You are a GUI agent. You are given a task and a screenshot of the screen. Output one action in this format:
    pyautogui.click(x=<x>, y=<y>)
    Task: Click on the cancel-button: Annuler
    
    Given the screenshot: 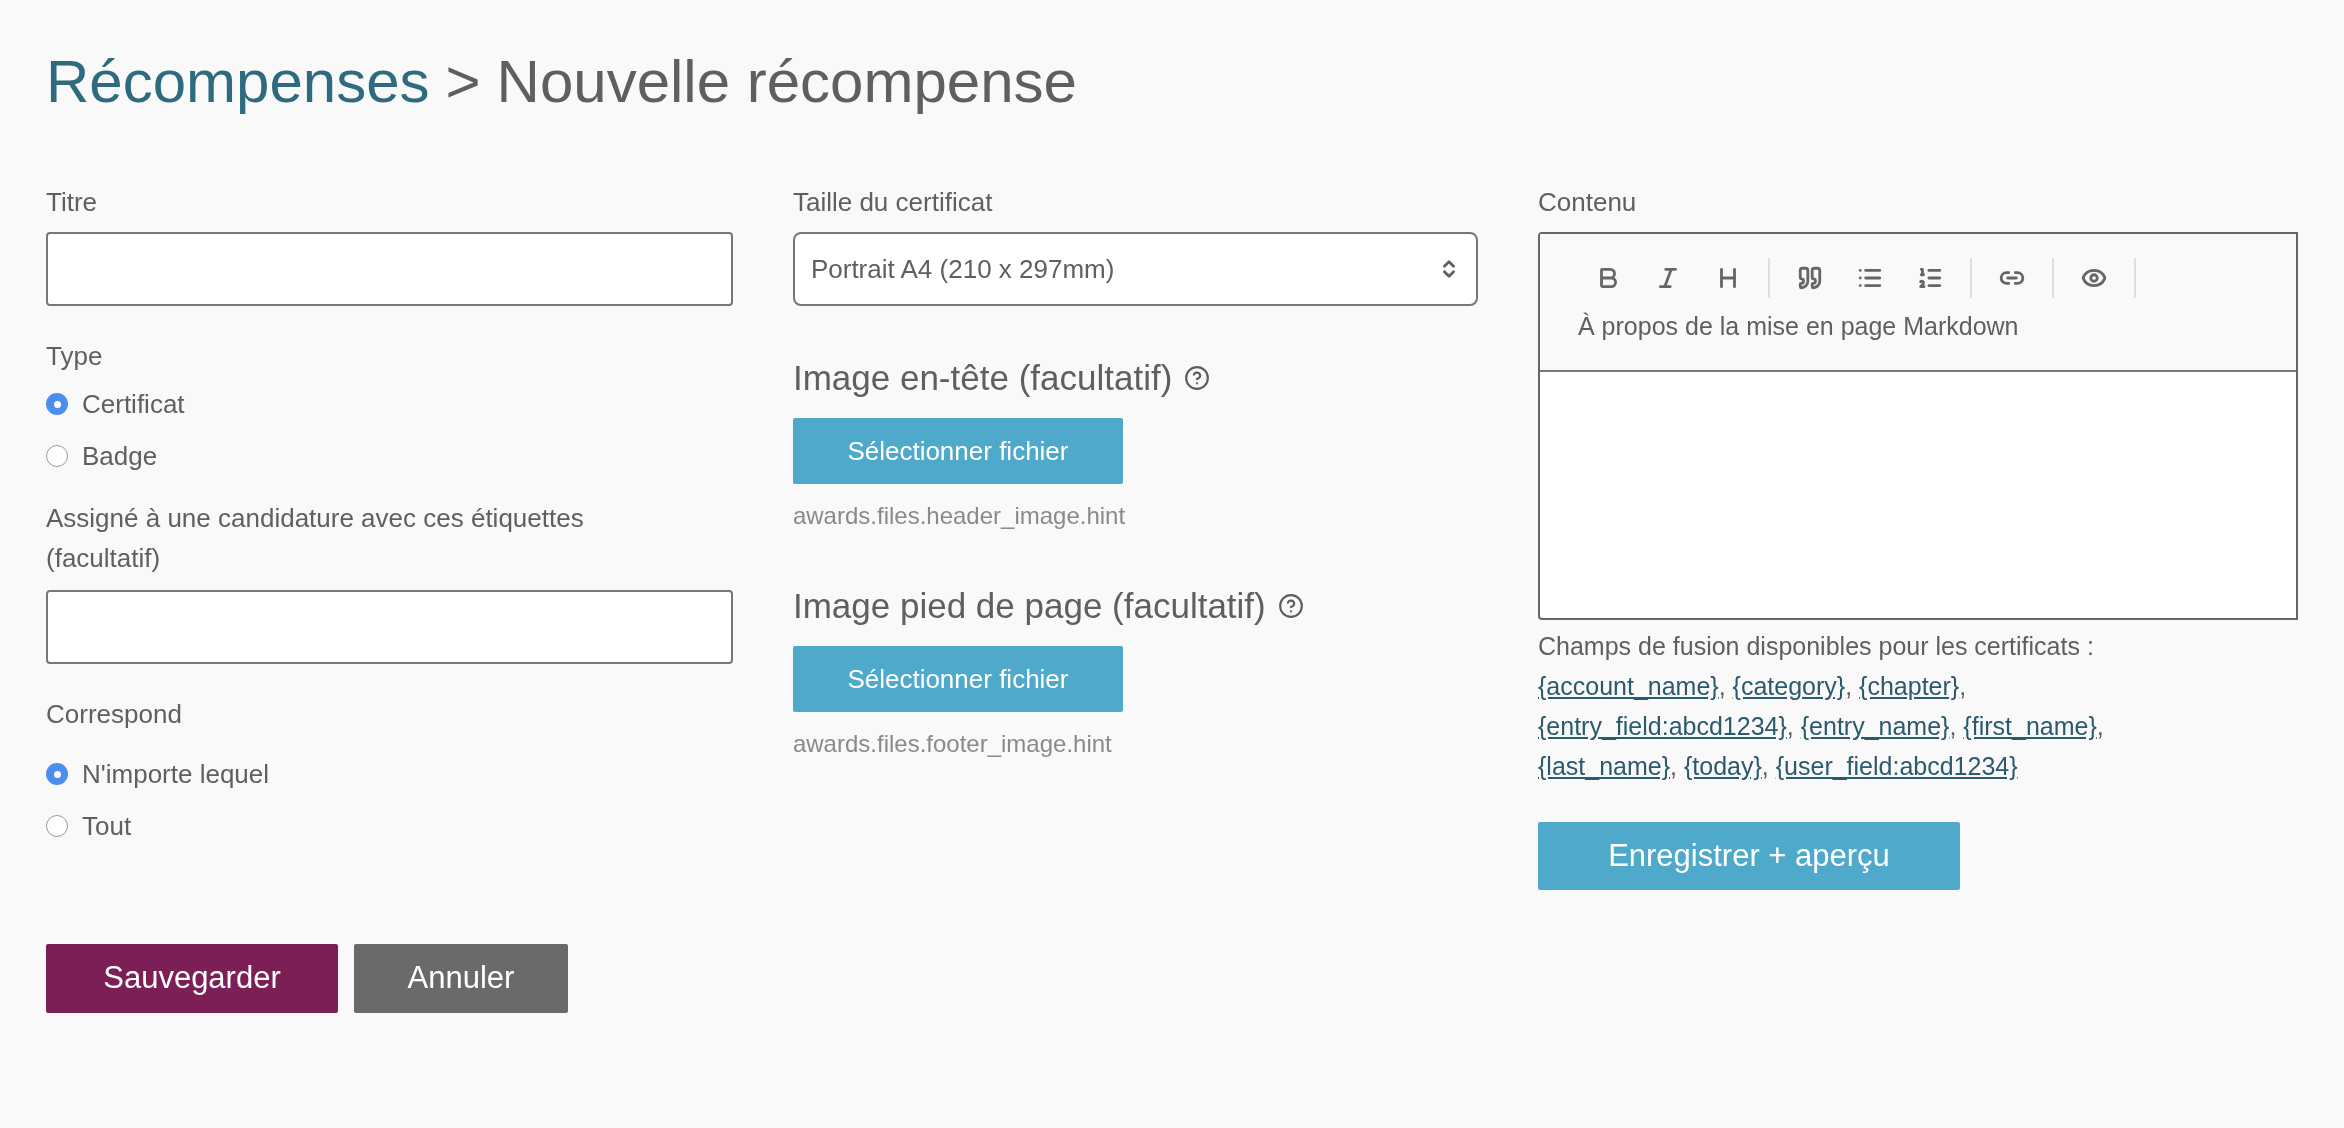 What is the action you would take?
    pyautogui.click(x=461, y=978)
    